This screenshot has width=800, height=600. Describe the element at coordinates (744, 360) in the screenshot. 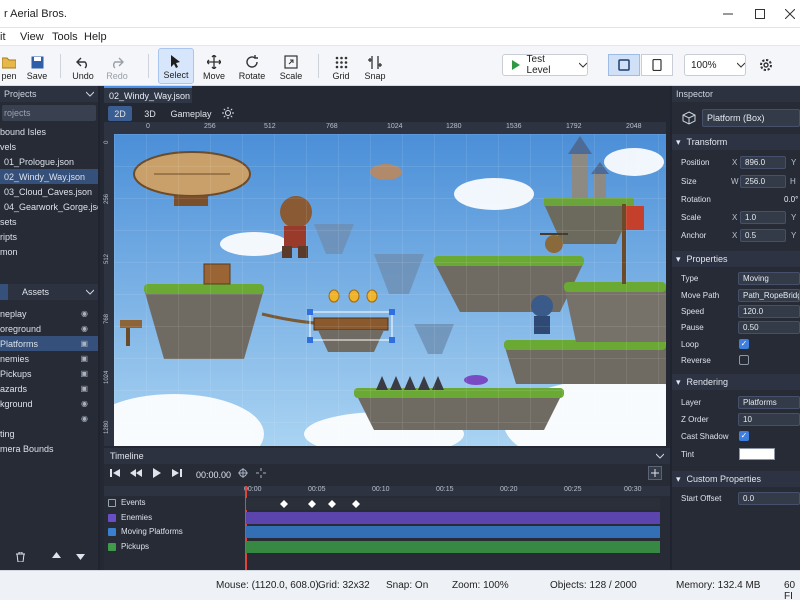

I see `reverse-checkbox` at that location.